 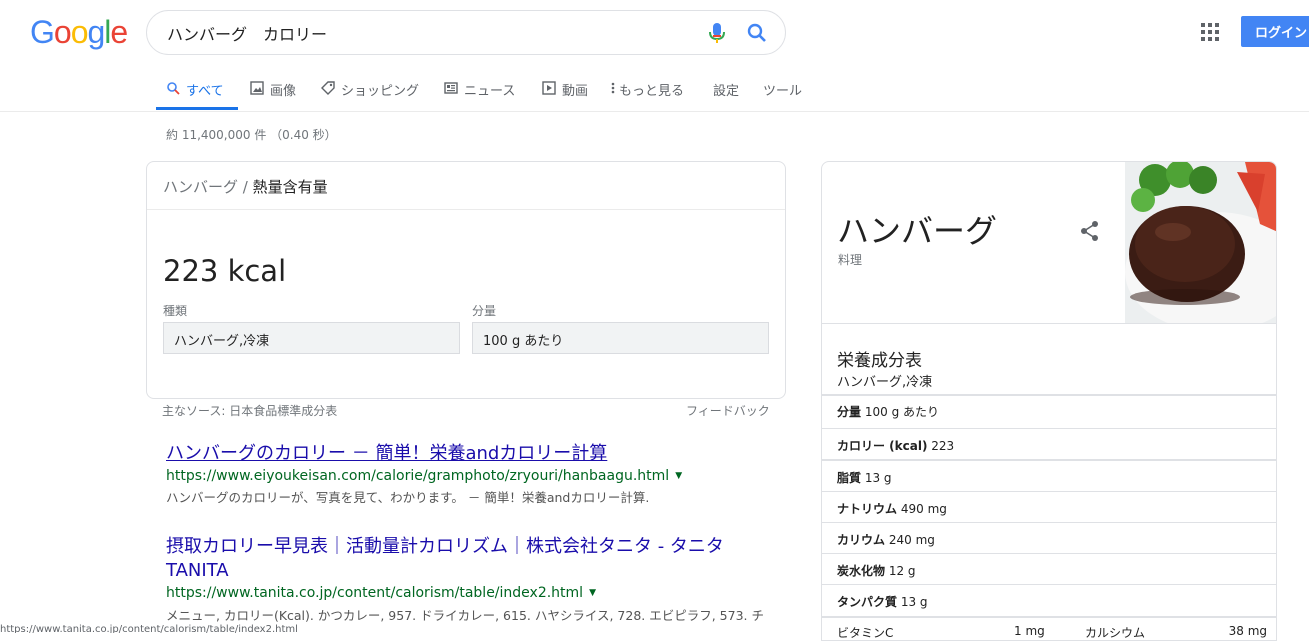 I want to click on nutrition-row: カロリー (kcal) 223, so click(x=896, y=446).